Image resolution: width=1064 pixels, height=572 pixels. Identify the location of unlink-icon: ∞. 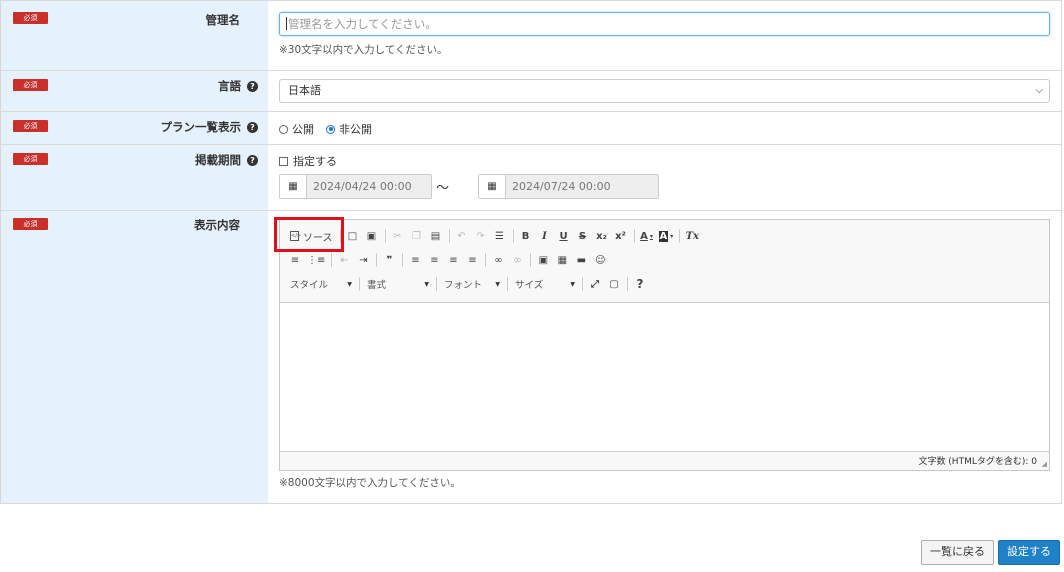
(517, 260).